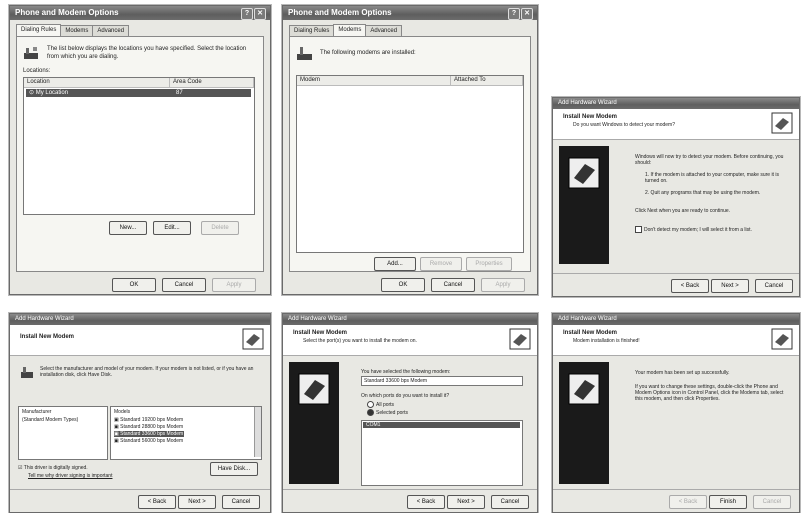 The height and width of the screenshot is (513, 803). I want to click on column-header-modem: Modem, so click(374, 81).